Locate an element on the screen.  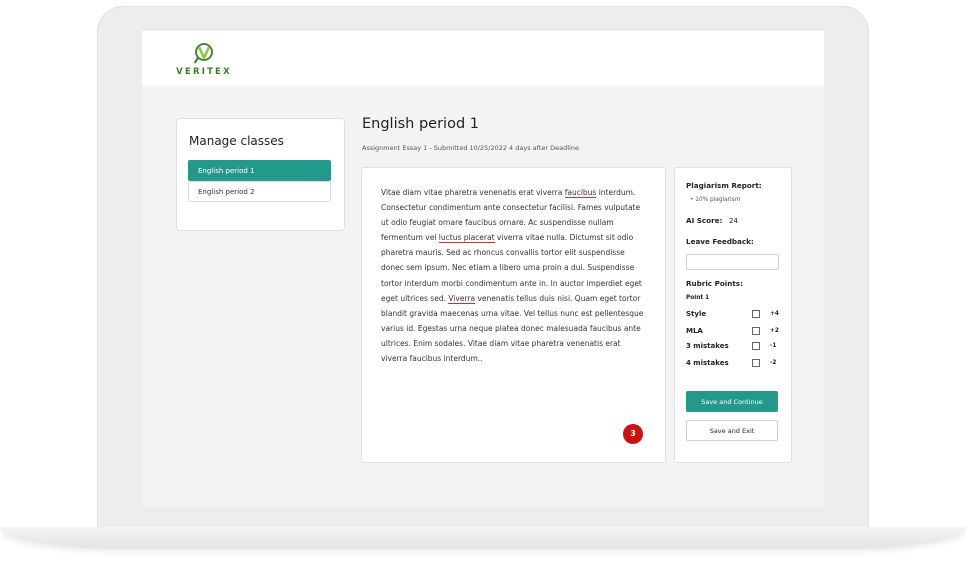
rubric-points: -2 is located at coordinates (773, 363).